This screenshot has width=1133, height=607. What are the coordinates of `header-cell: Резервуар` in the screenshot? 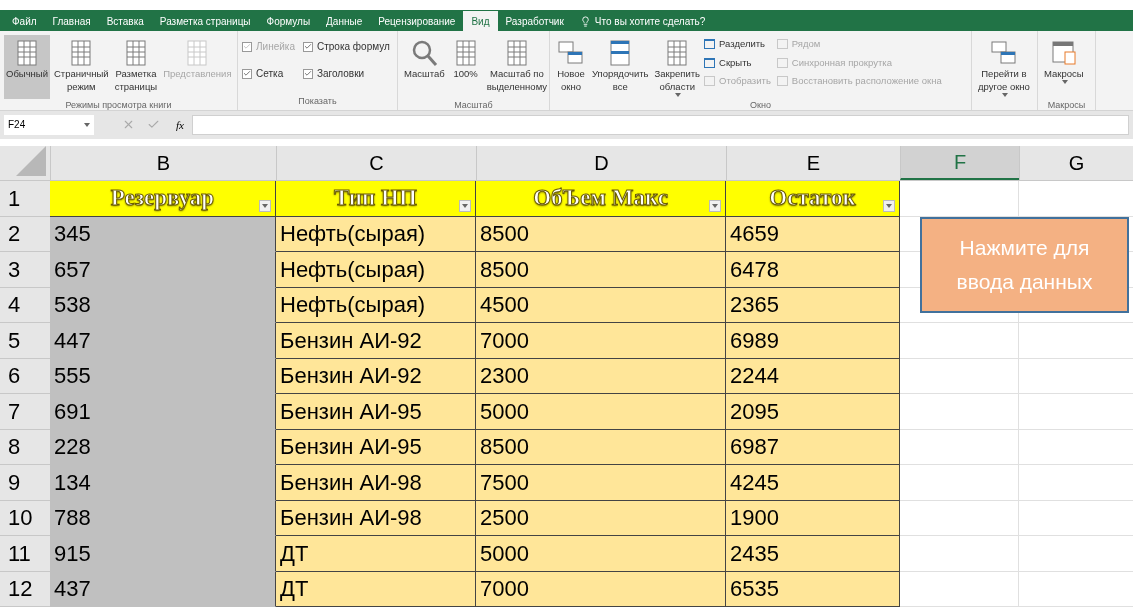 It's located at (163, 198).